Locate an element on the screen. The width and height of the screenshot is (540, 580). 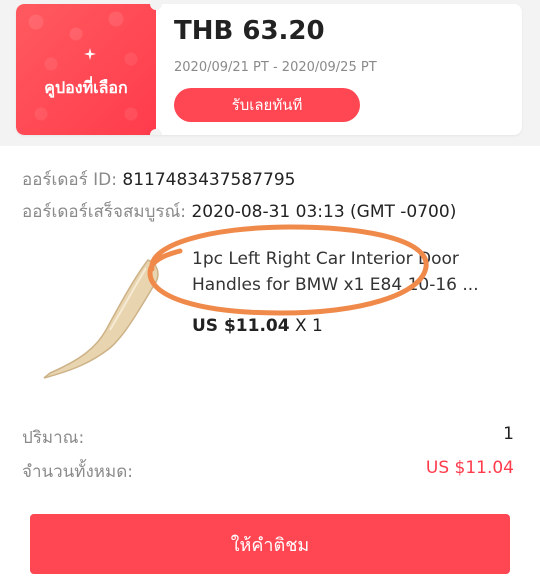
coupon-validity: 2020/09/21 PT - 2020/09/25 PT is located at coordinates (275, 67).